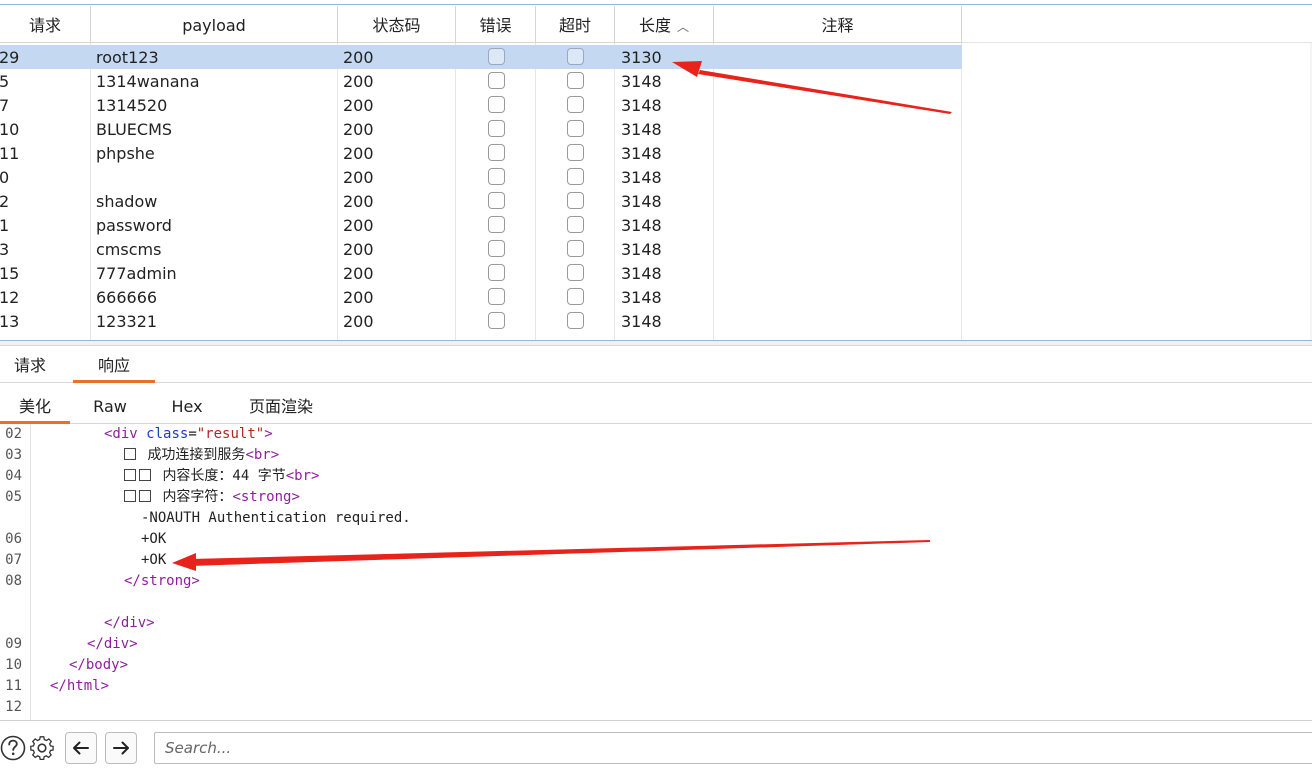 This screenshot has height=775, width=1312. Describe the element at coordinates (80, 686) in the screenshot. I see `code-line-html-close: </html>` at that location.